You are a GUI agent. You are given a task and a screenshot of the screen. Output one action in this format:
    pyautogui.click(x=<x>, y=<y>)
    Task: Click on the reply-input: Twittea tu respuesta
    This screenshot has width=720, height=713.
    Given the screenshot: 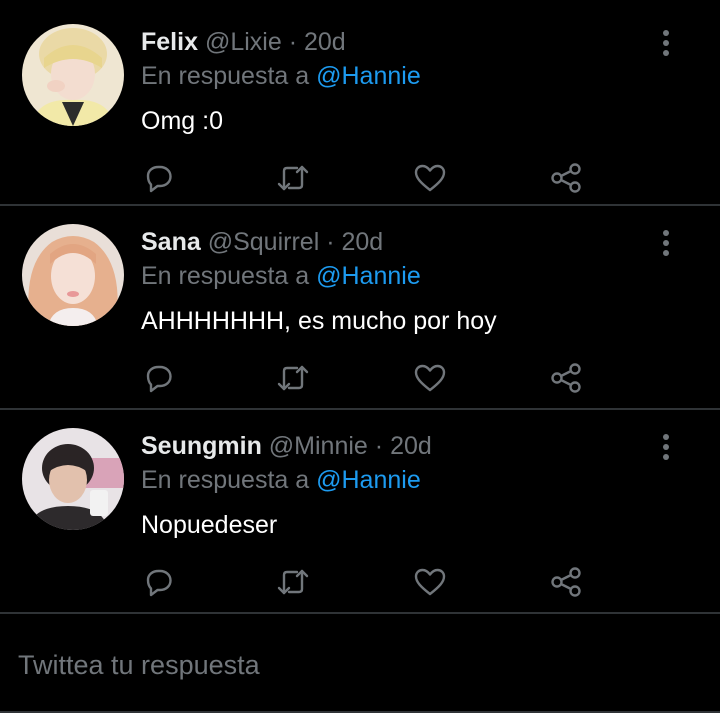 What is the action you would take?
    pyautogui.click(x=139, y=665)
    